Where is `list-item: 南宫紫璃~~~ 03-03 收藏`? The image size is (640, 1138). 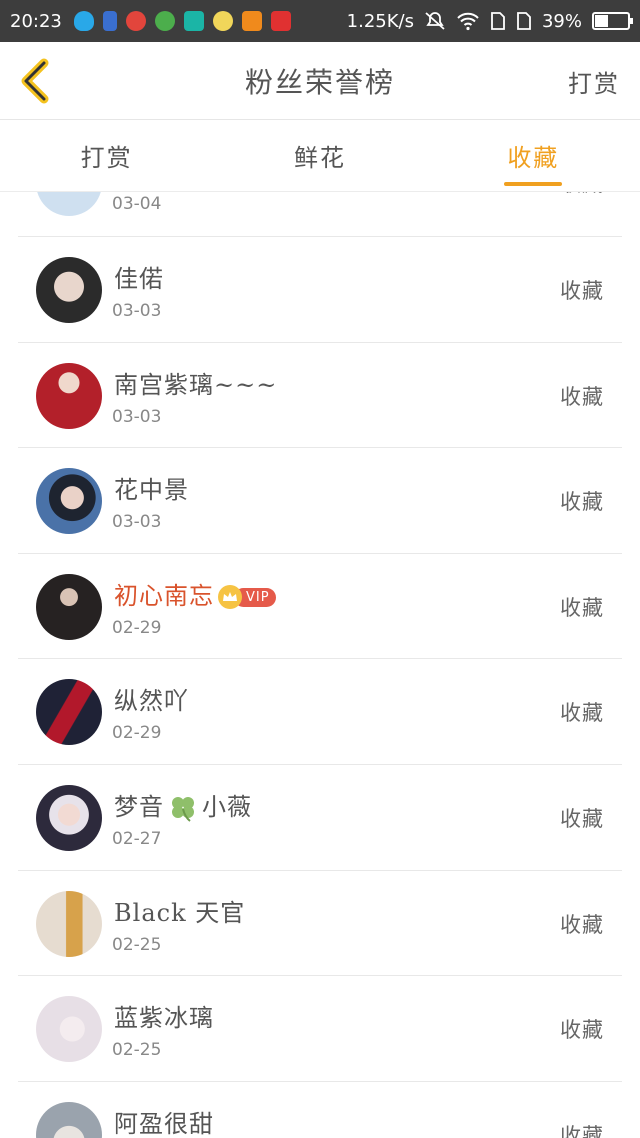
list-item: 南宫紫璃~~~ 03-03 收藏 is located at coordinates (320, 396).